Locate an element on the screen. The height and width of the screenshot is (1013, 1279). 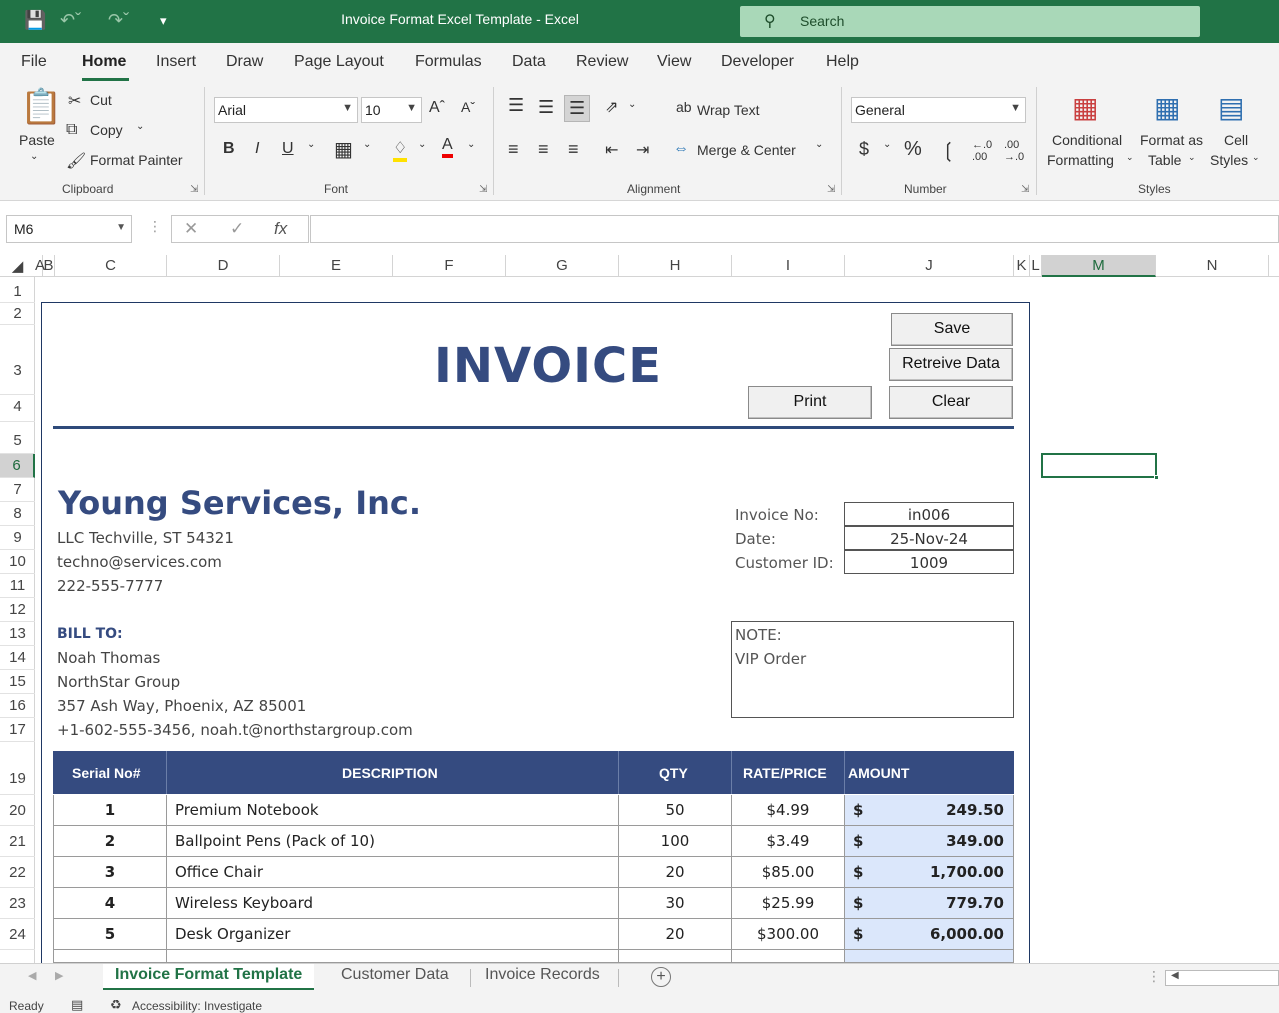
row-header-12: 12 is located at coordinates (17, 610).